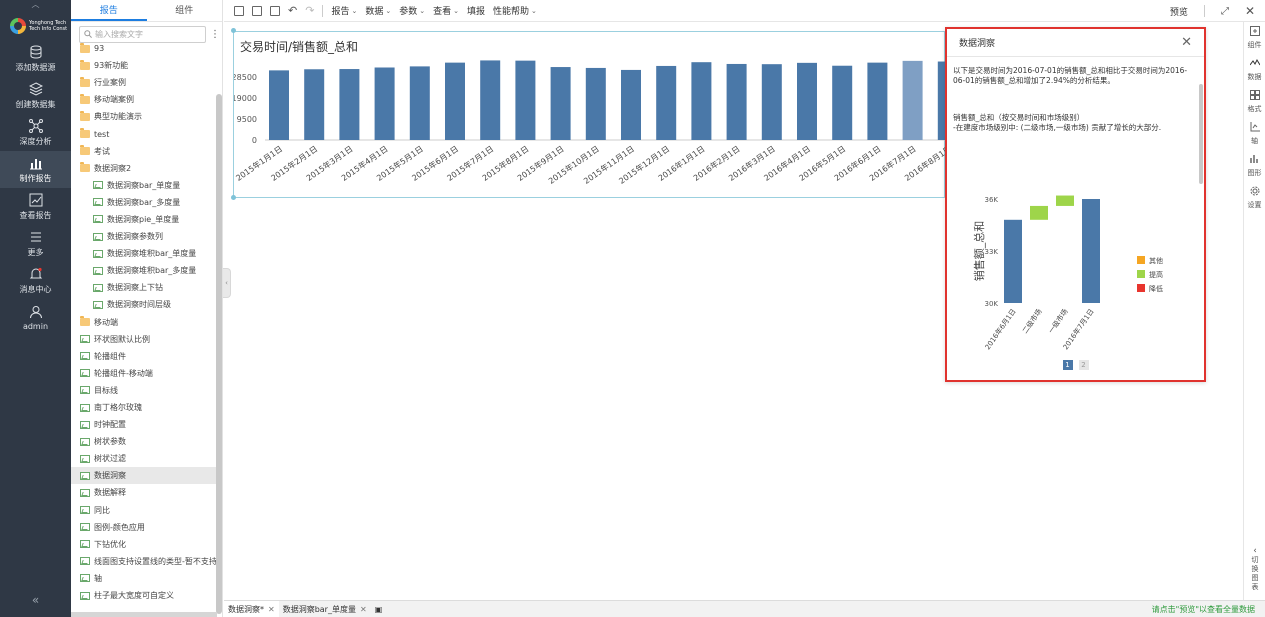  What do you see at coordinates (144, 168) in the screenshot?
I see `tree-folder: 数据洞察2` at bounding box center [144, 168].